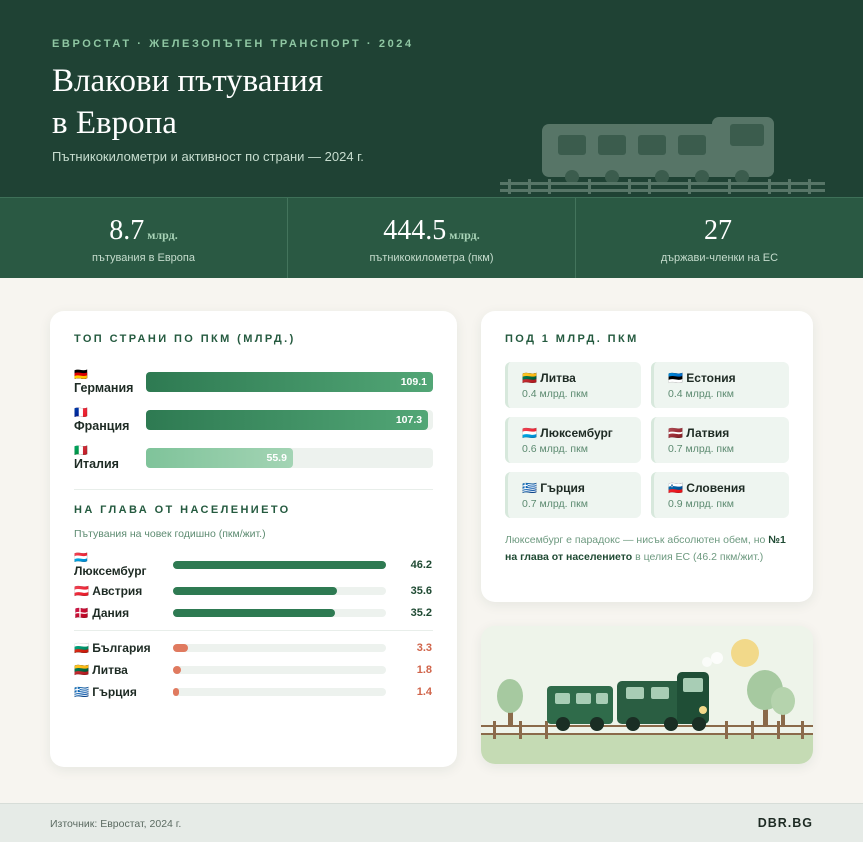 The height and width of the screenshot is (842, 863). I want to click on per-capita-row: 🇧🇬 България 3.3, so click(253, 648).